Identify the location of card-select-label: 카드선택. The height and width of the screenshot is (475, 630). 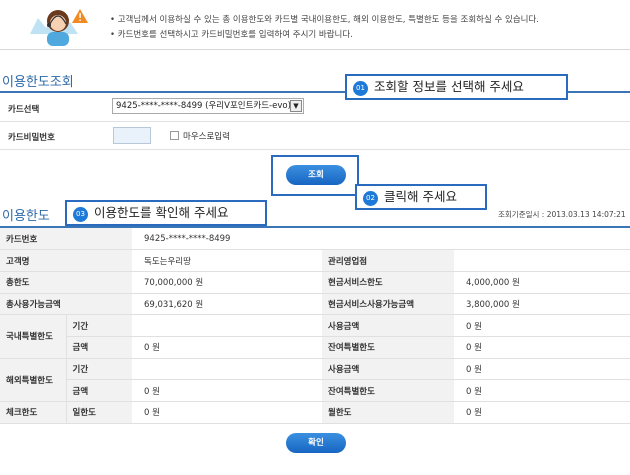
(24, 110).